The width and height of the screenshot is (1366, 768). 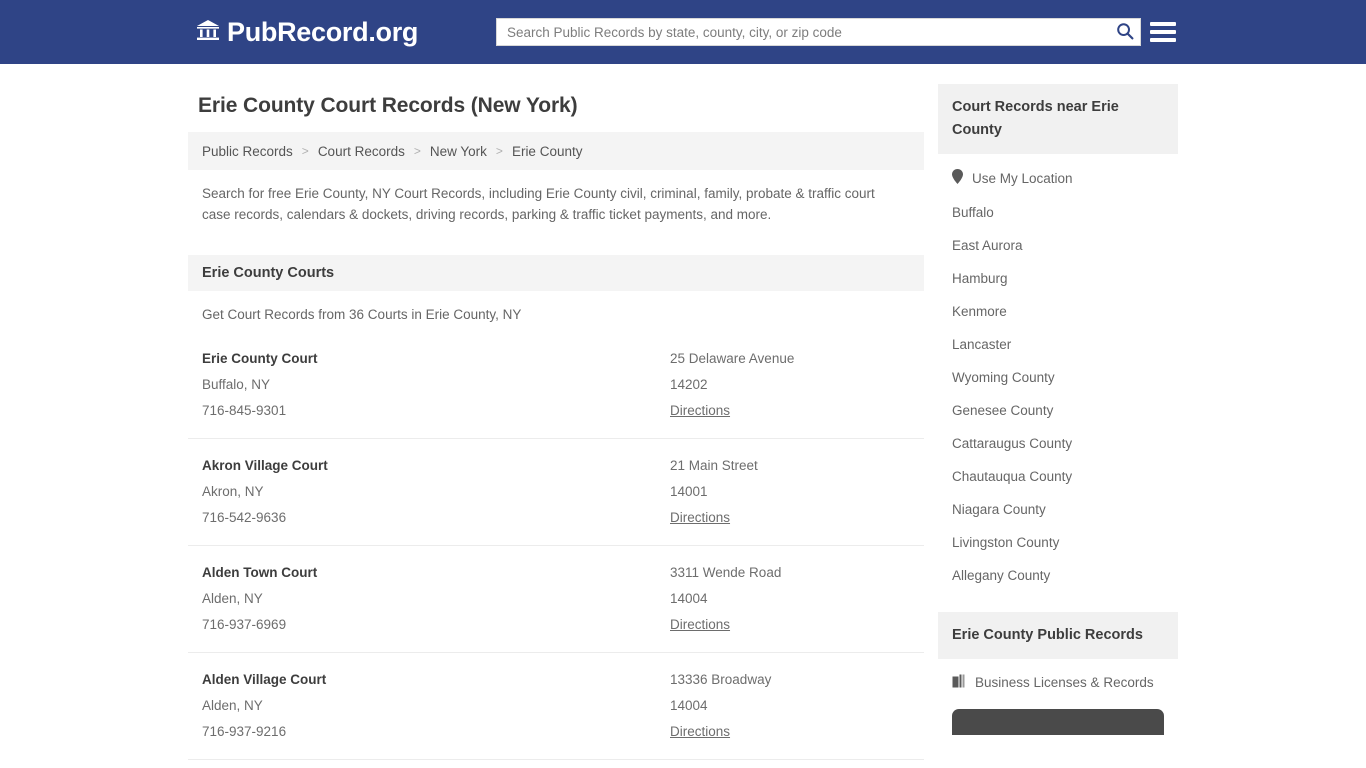 What do you see at coordinates (689, 384) in the screenshot?
I see `court-zip: 14202` at bounding box center [689, 384].